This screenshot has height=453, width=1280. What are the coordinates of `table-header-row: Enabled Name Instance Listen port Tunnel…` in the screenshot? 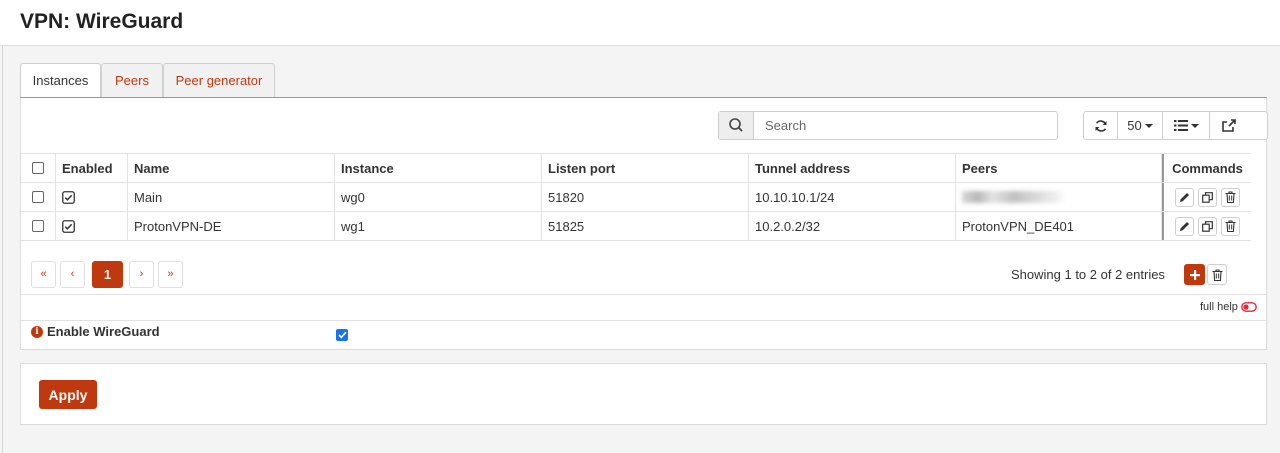 It's located at (636, 168).